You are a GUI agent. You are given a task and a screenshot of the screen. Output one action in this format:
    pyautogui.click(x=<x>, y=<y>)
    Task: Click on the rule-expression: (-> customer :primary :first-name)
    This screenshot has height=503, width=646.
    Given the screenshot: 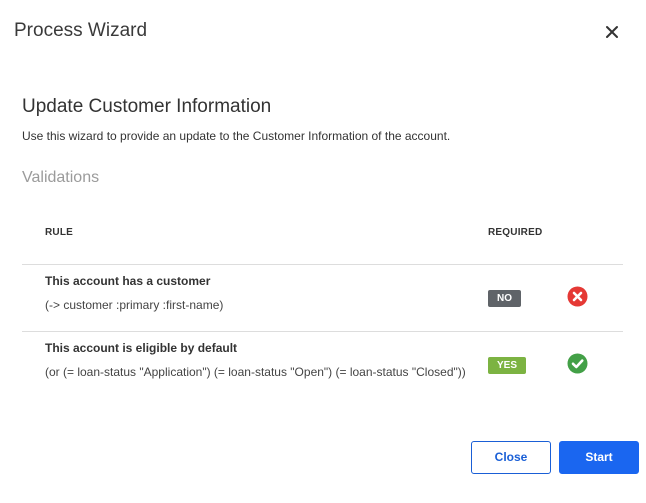 What is the action you would take?
    pyautogui.click(x=134, y=305)
    